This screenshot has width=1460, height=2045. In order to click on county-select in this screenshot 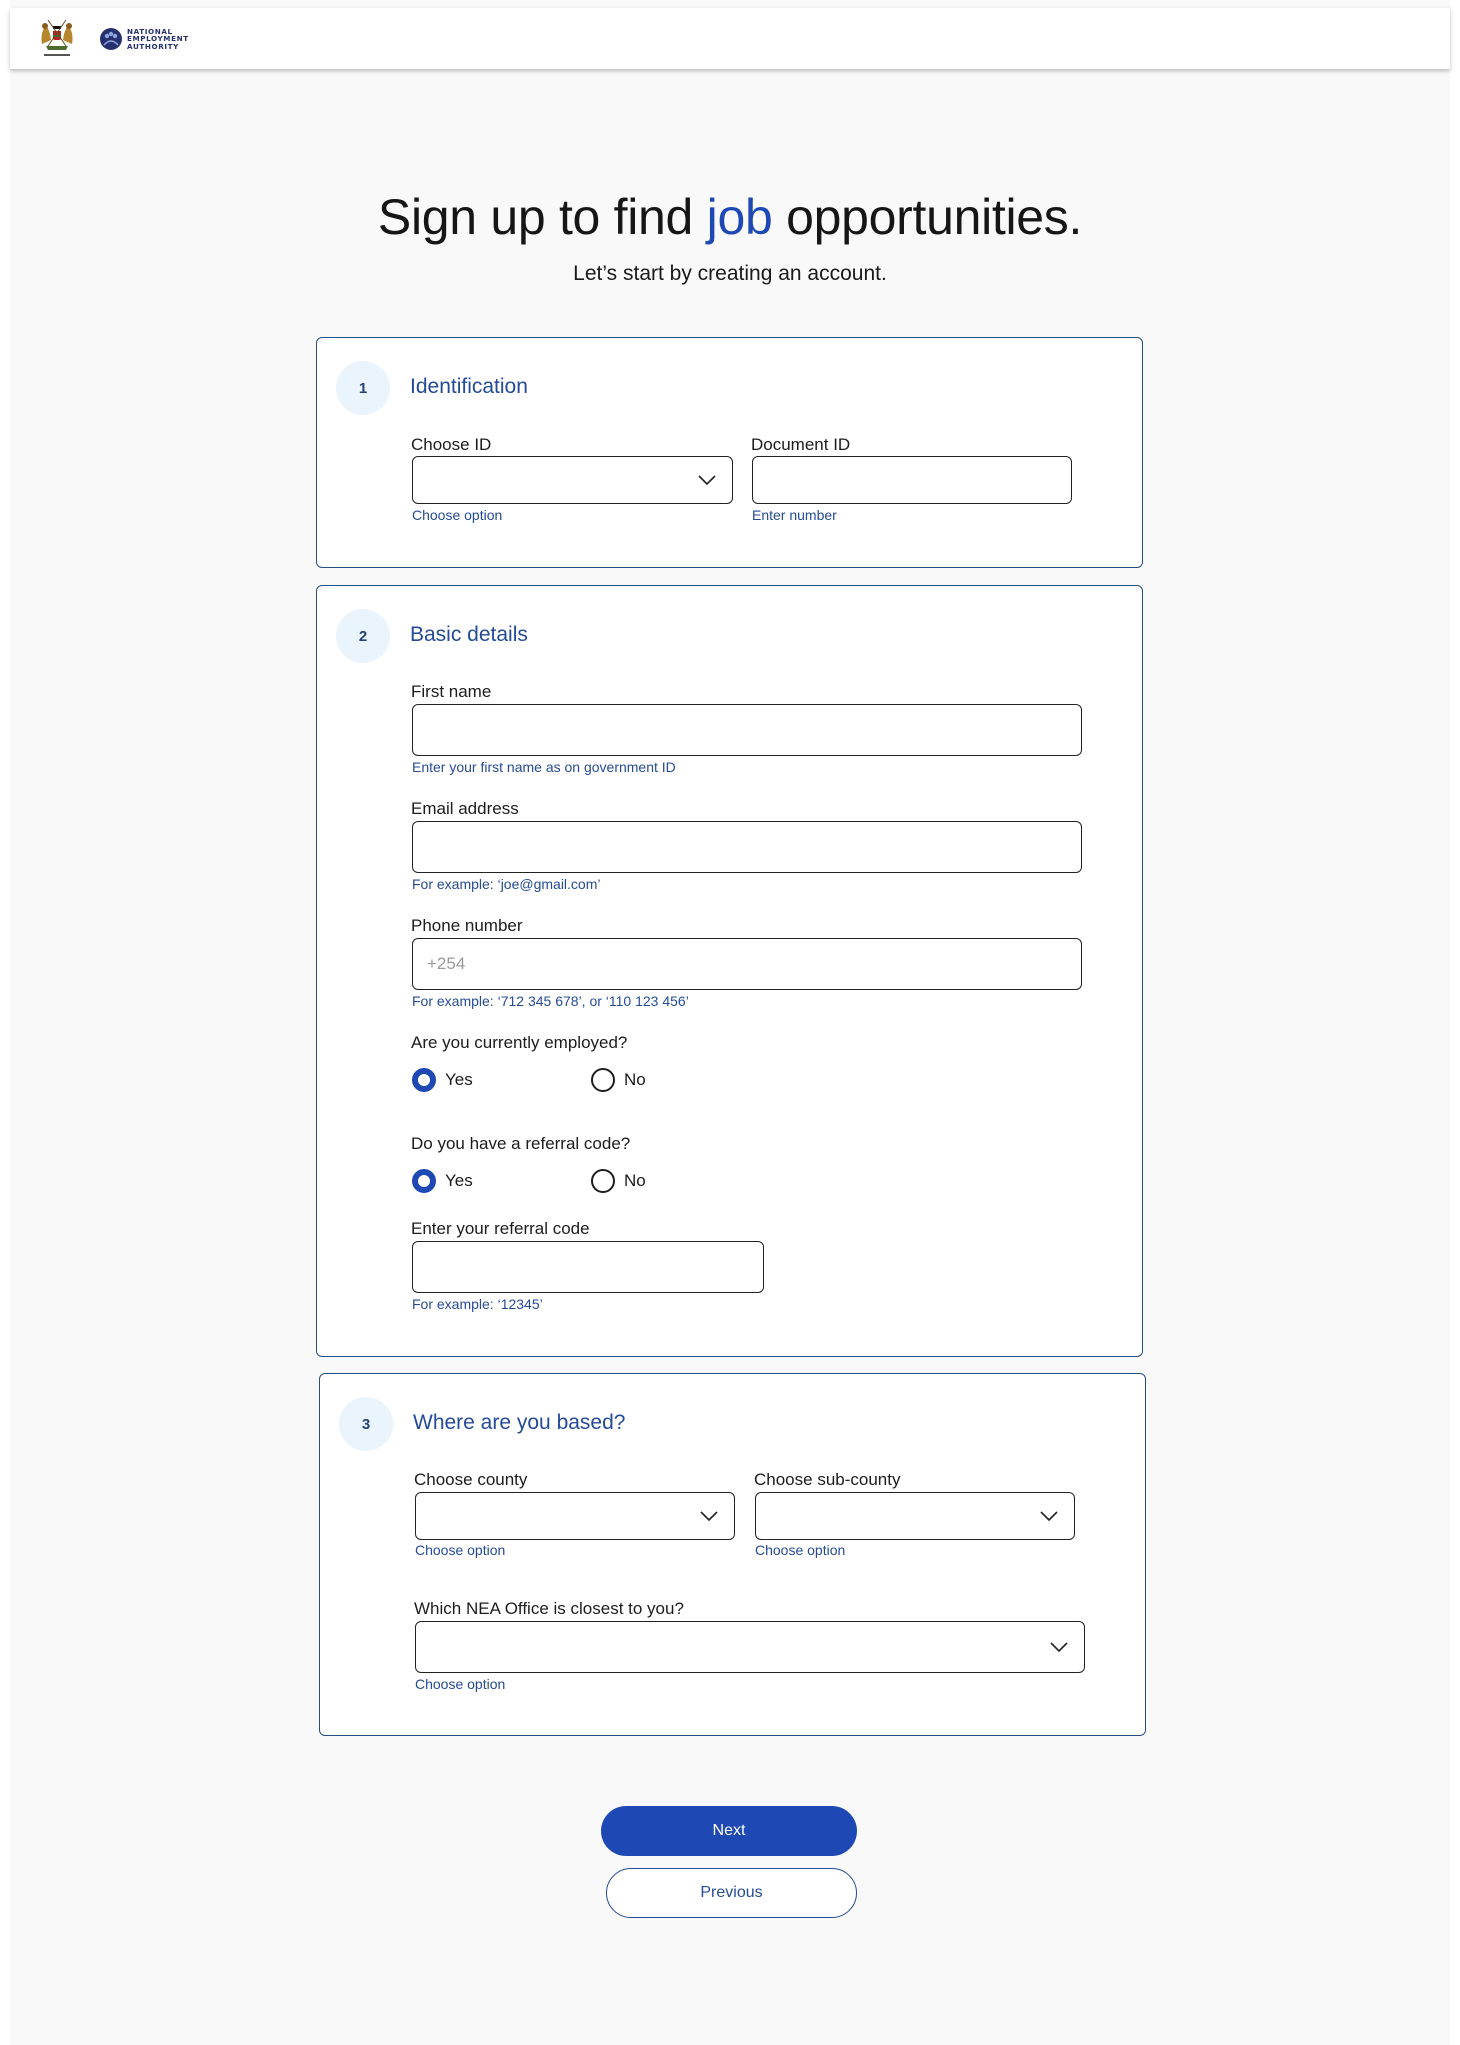, I will do `click(575, 1516)`.